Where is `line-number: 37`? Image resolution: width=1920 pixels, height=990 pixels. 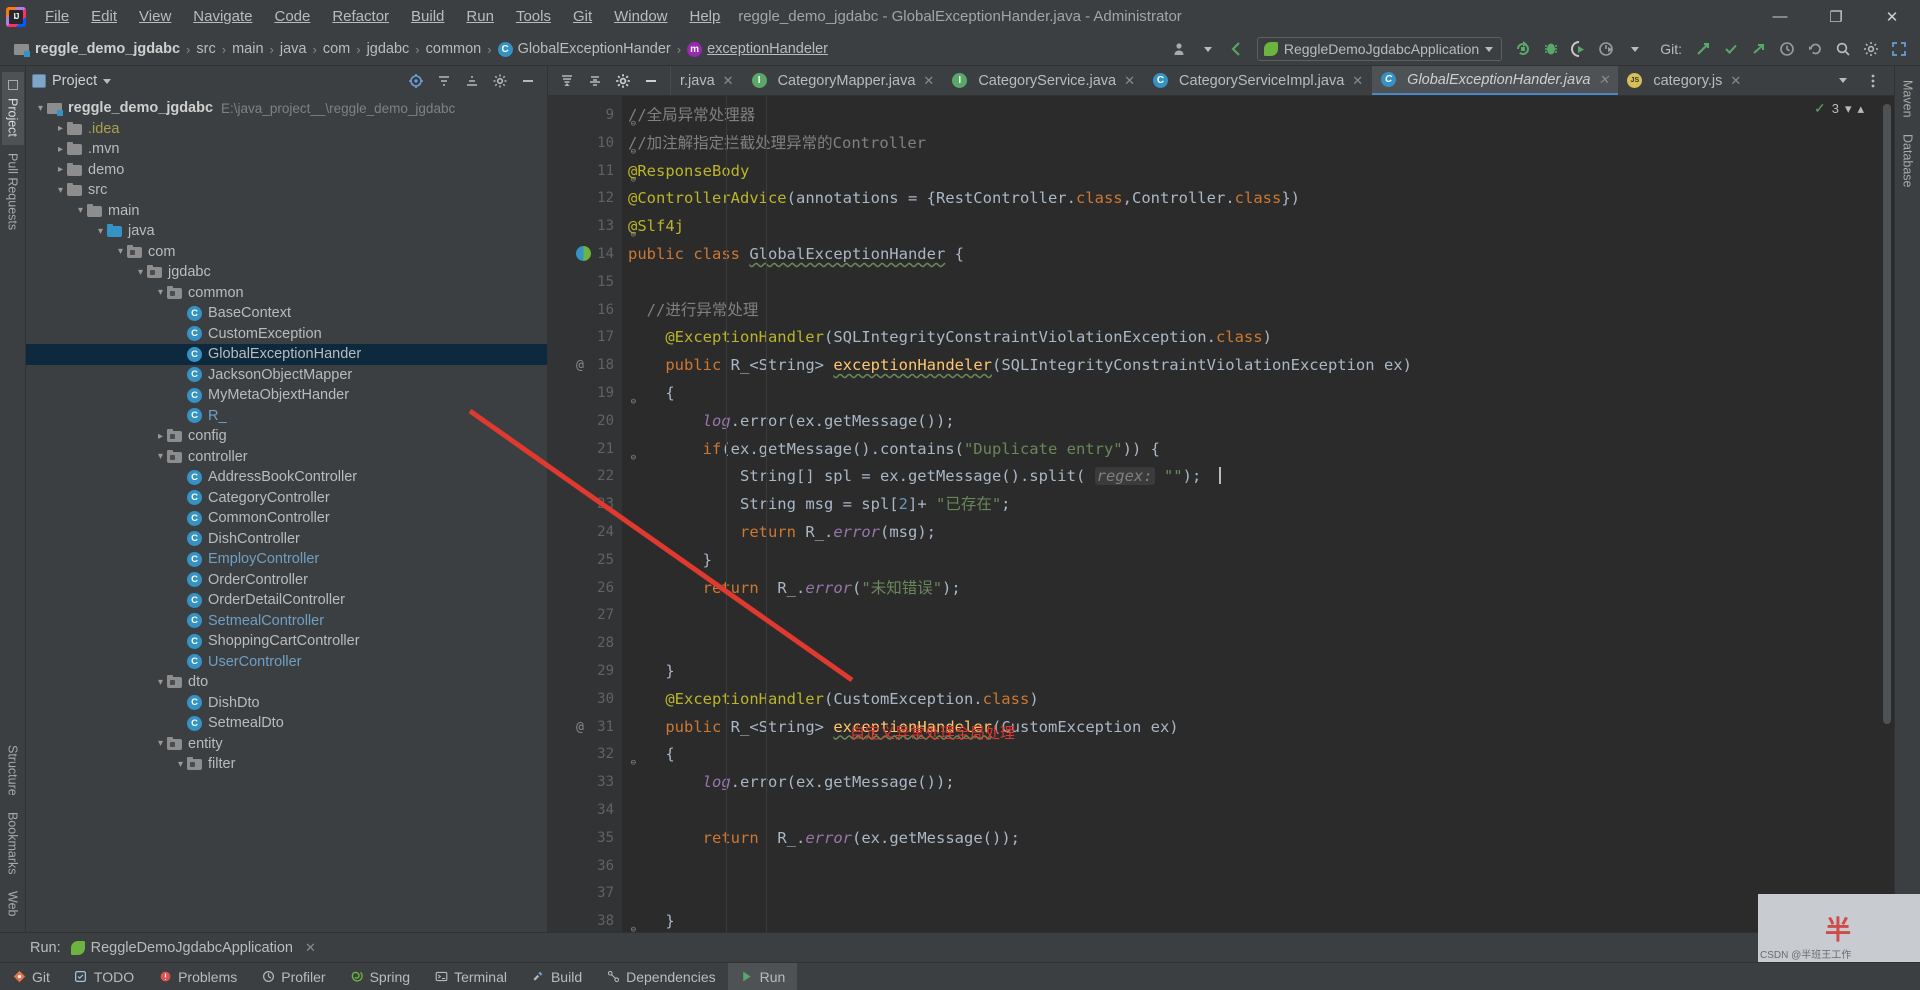 line-number: 37 is located at coordinates (585, 894).